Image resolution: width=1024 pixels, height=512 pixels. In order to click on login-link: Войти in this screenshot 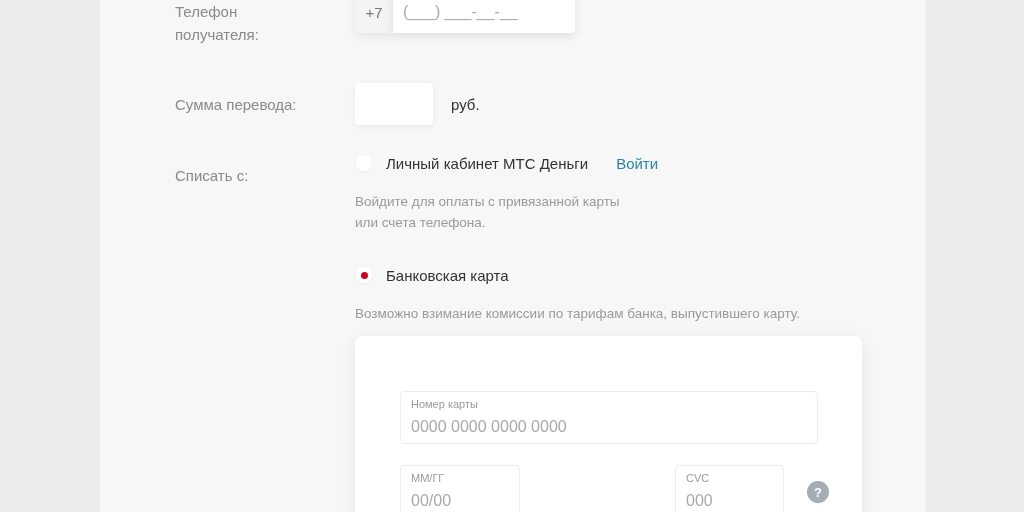, I will do `click(637, 163)`.